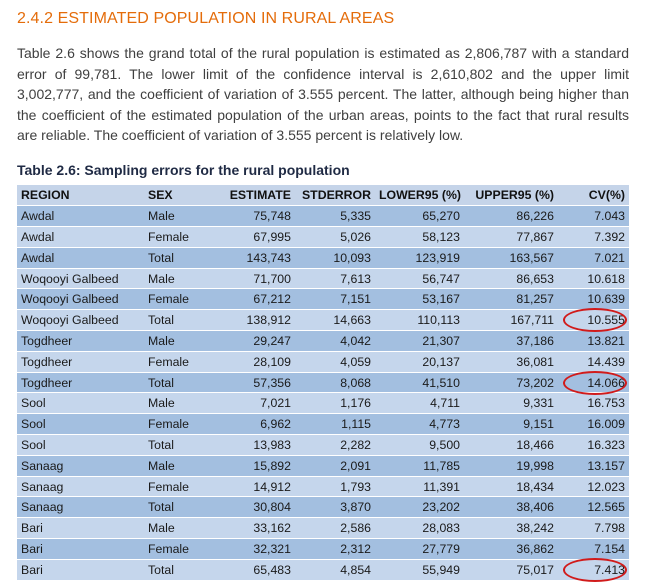 This screenshot has width=645, height=585. Describe the element at coordinates (511, 216) in the screenshot. I see `cell-upper95: 86,226` at that location.